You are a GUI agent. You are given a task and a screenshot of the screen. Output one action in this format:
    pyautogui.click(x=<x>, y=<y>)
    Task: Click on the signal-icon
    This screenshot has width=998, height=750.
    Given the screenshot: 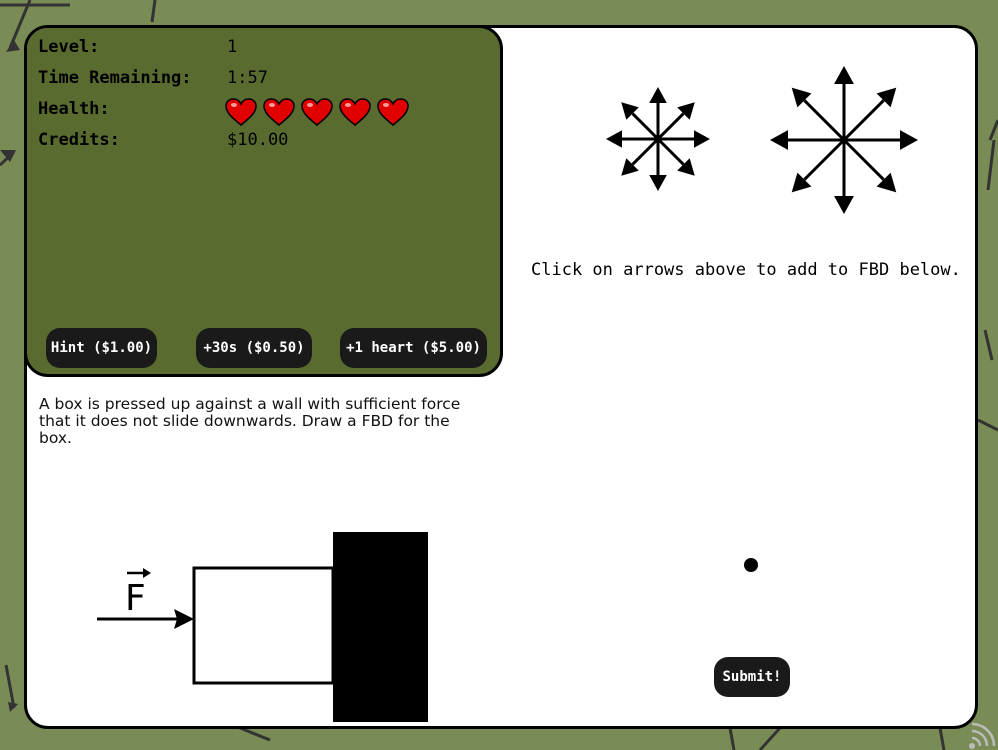 What is the action you would take?
    pyautogui.click(x=982, y=735)
    